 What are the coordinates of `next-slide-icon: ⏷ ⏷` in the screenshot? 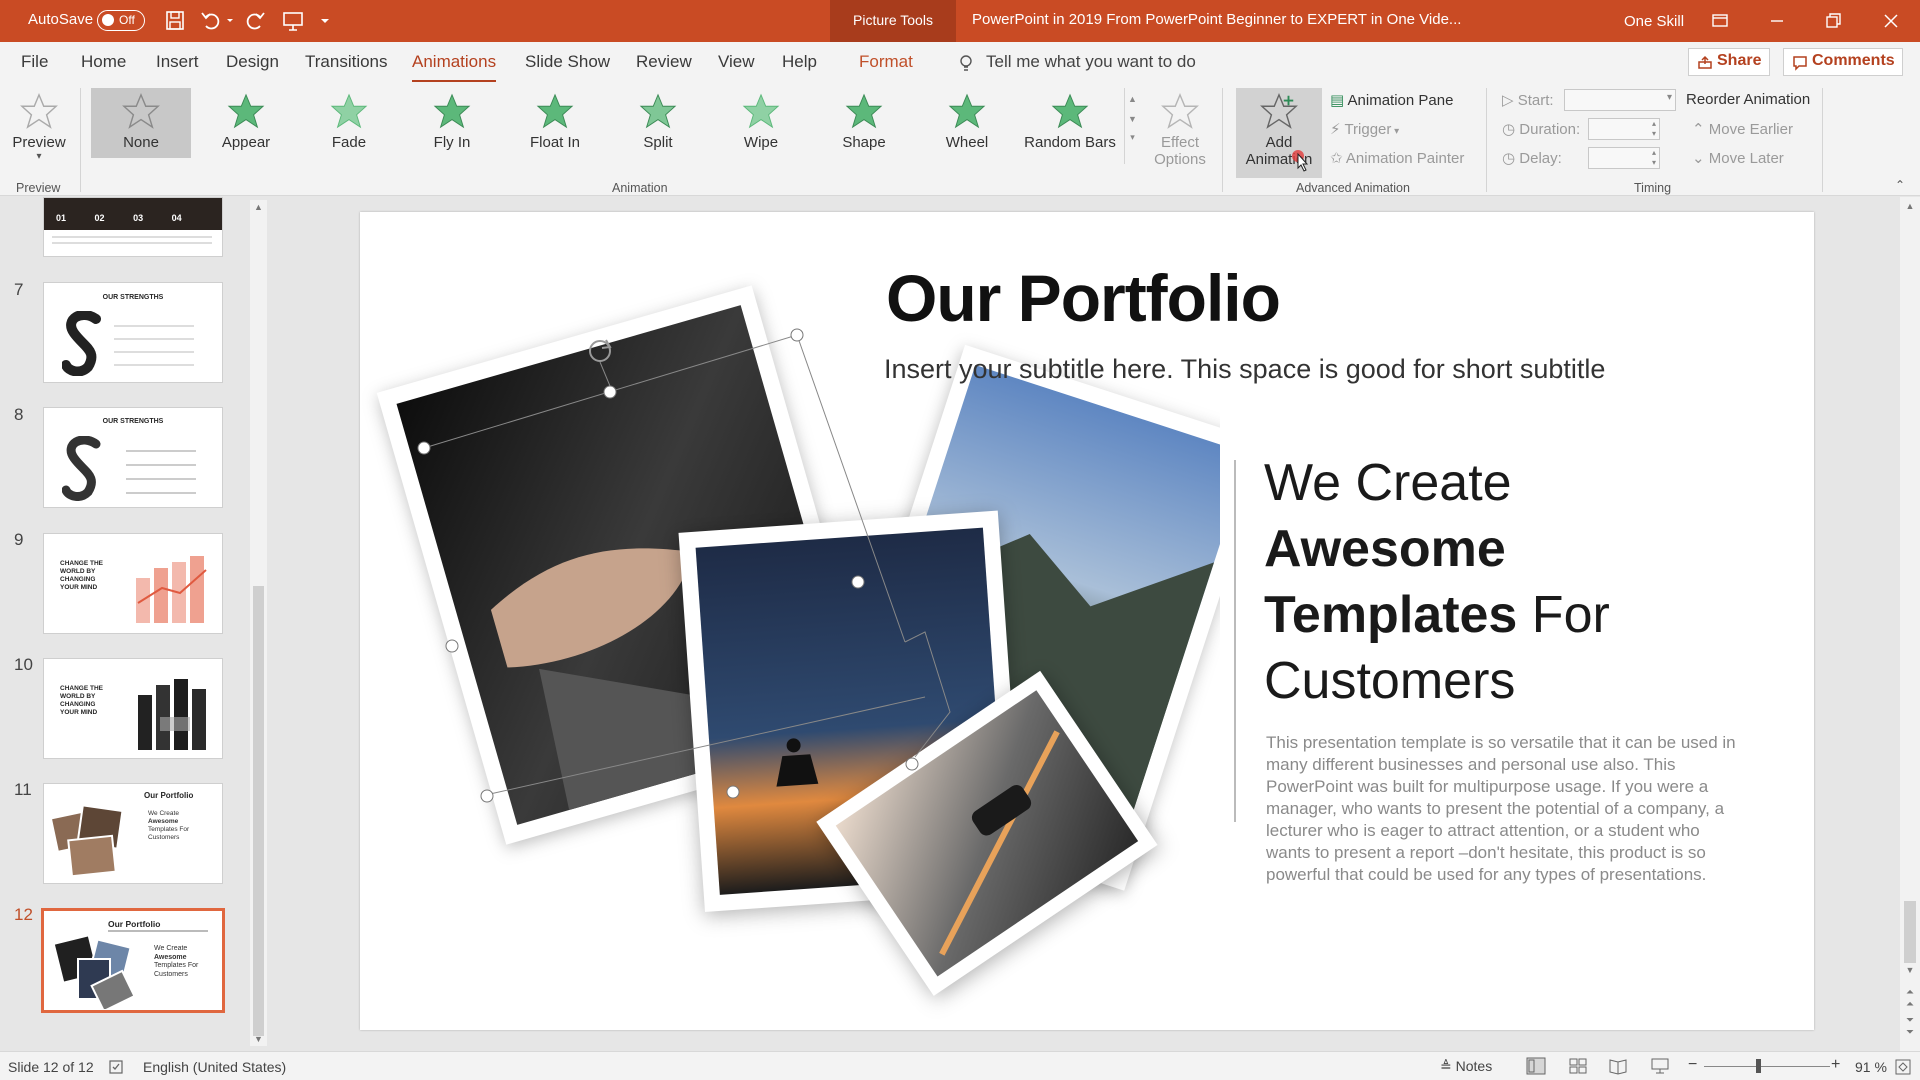 It's located at (1910, 1027).